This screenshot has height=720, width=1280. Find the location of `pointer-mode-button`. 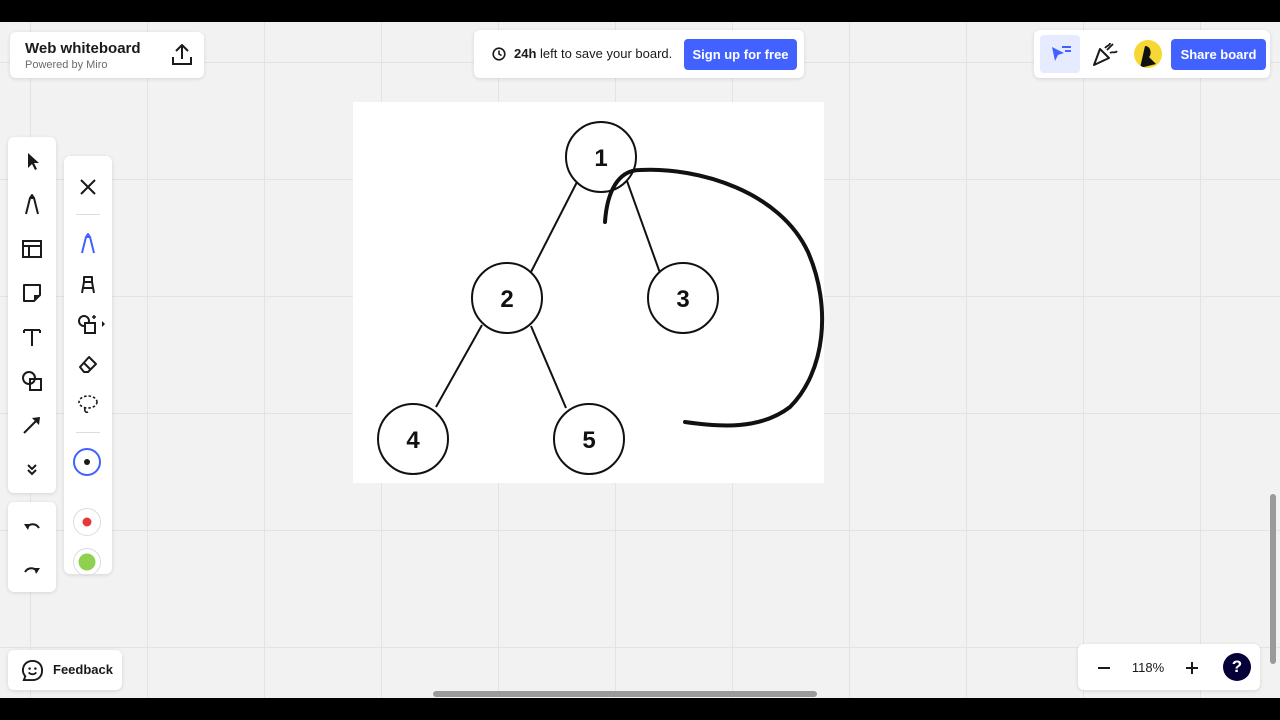

pointer-mode-button is located at coordinates (1060, 54).